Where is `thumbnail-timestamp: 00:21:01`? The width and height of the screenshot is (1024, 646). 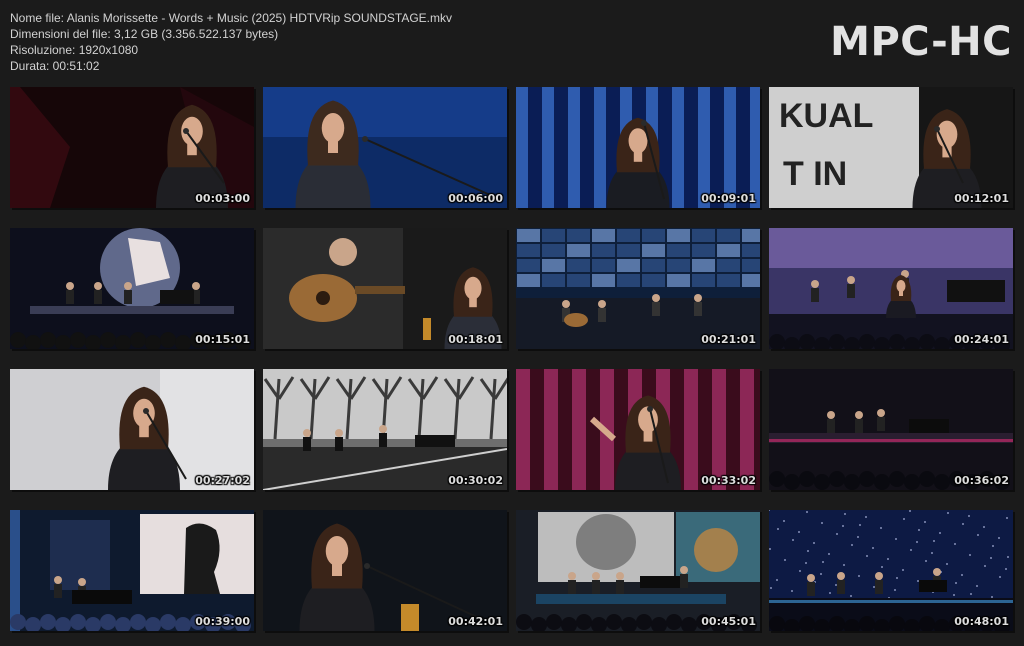
thumbnail-timestamp: 00:21:01 is located at coordinates (728, 339).